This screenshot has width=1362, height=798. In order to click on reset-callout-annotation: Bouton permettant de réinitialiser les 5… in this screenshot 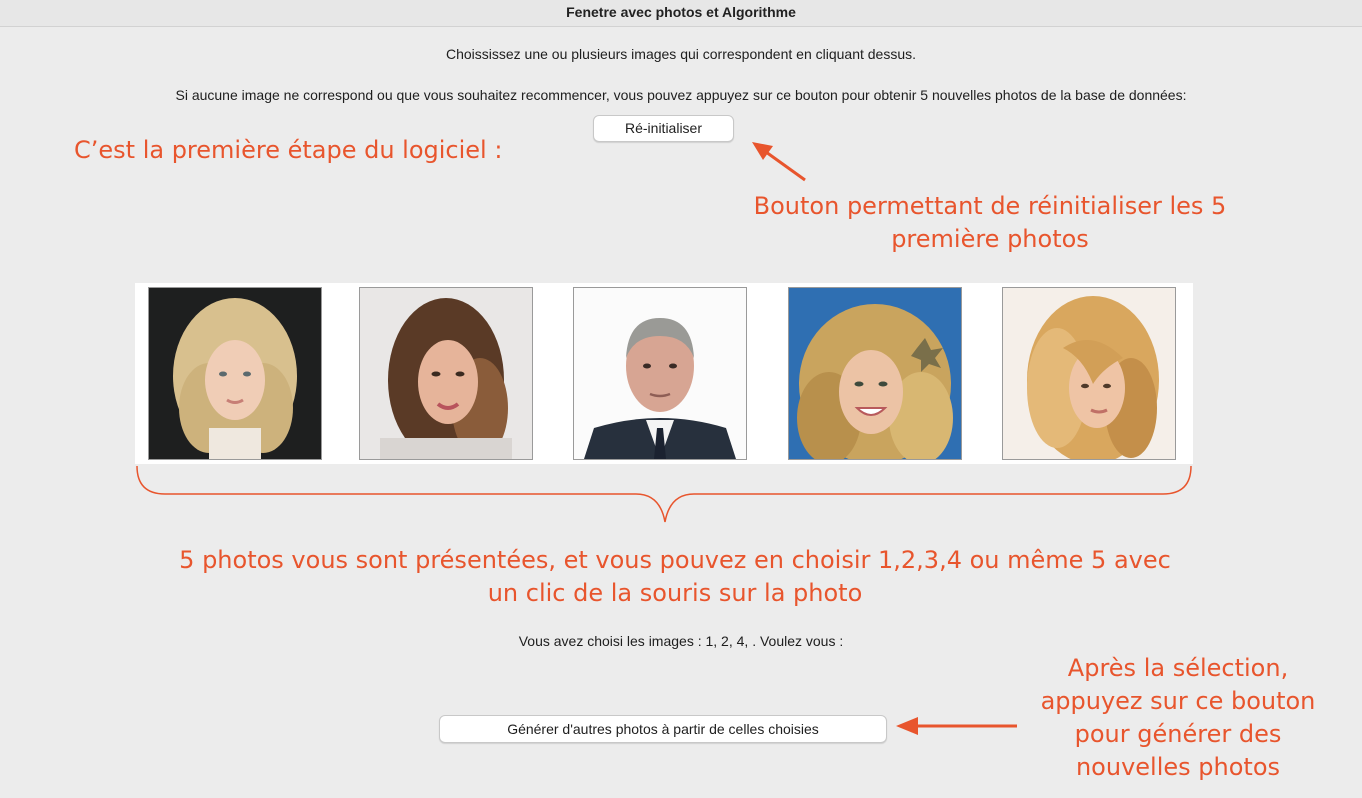, I will do `click(990, 223)`.